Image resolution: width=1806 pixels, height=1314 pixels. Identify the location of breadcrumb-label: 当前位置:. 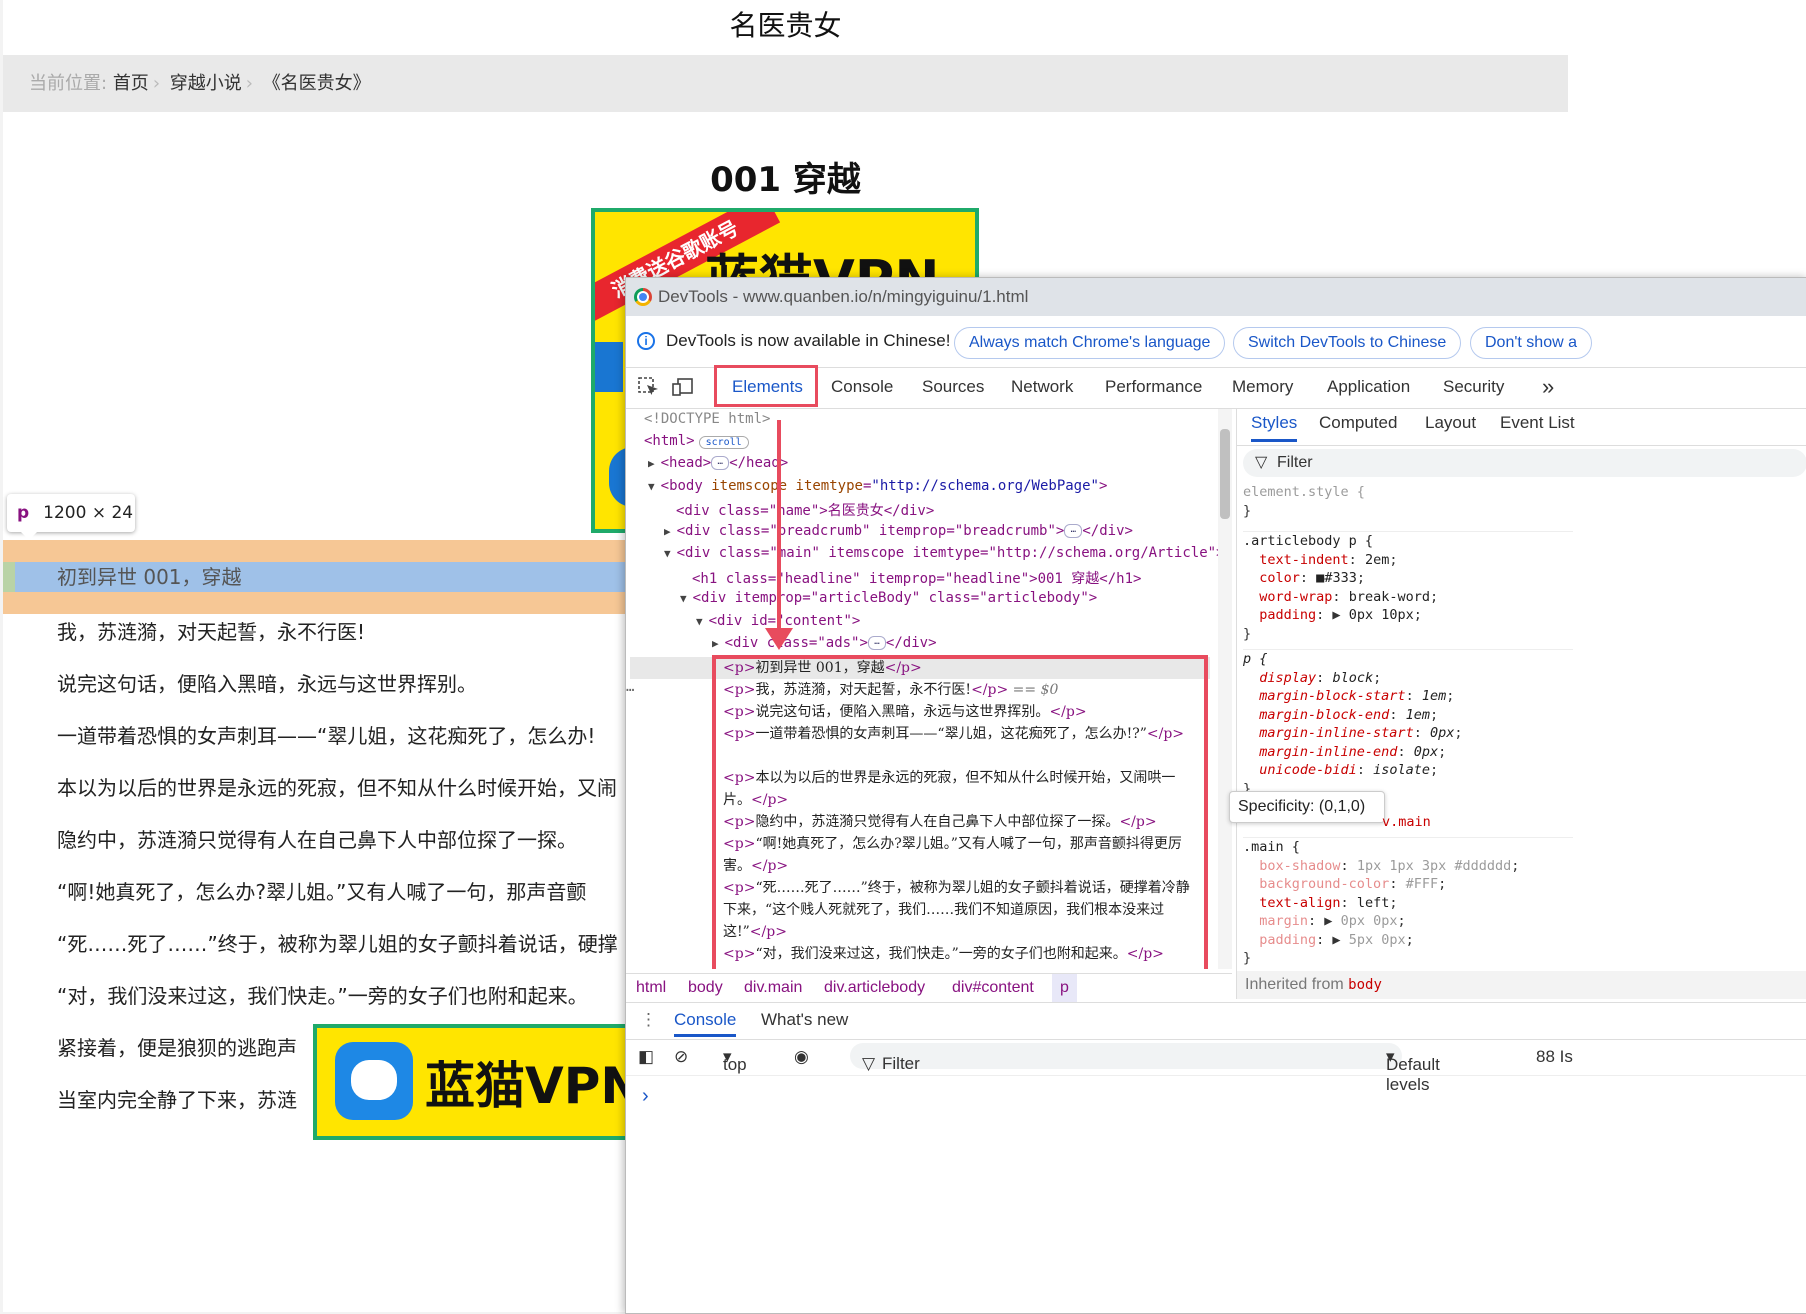
(68, 83).